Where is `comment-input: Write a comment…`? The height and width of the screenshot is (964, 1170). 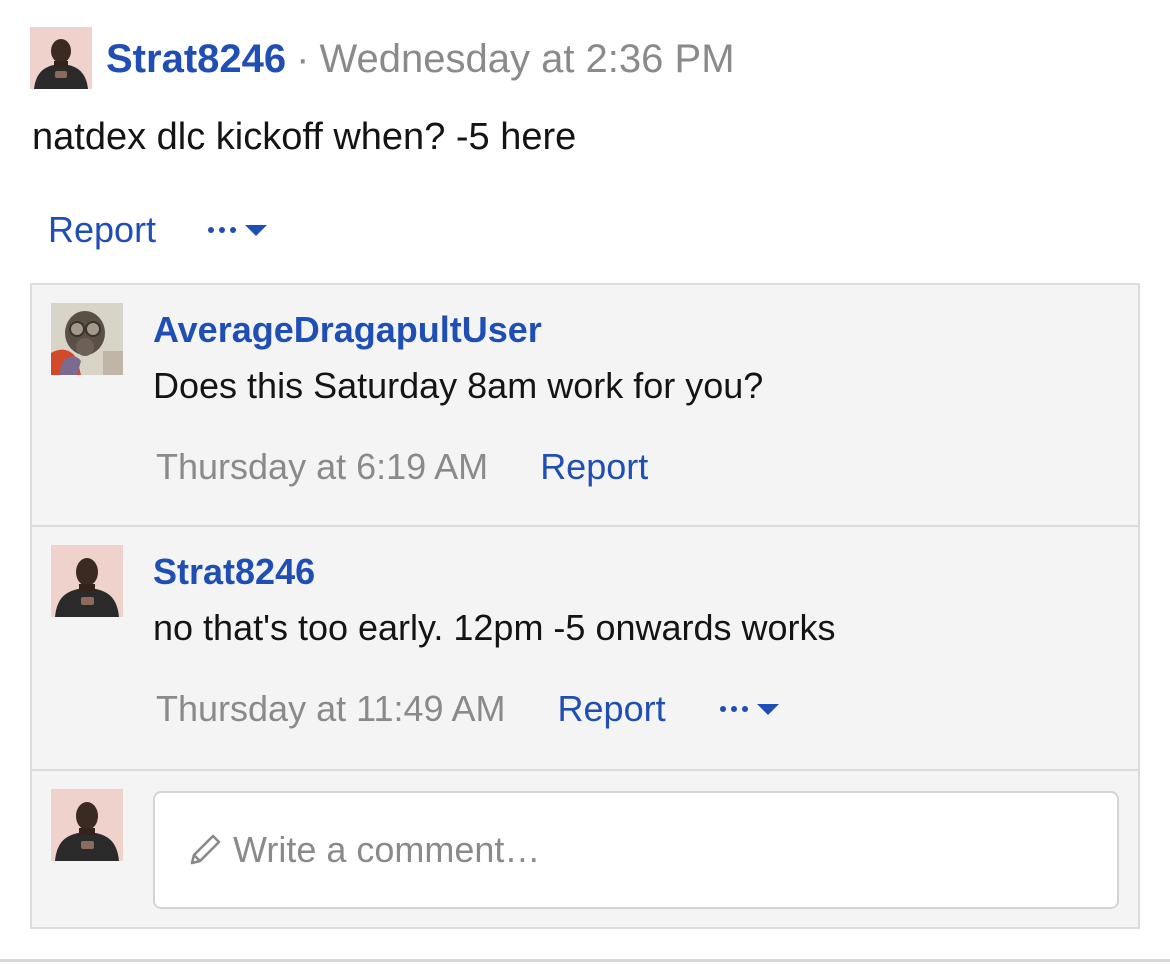
comment-input: Write a comment… is located at coordinates (636, 850).